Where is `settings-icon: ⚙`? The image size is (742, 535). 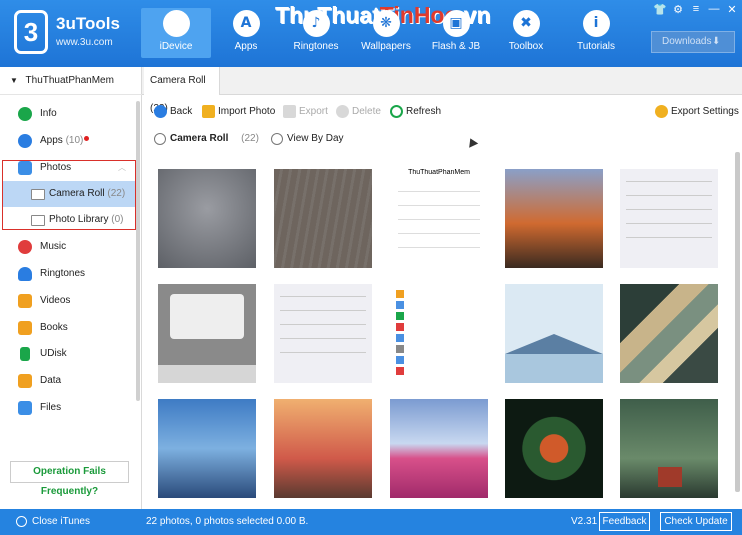 settings-icon: ⚙ is located at coordinates (678, 9).